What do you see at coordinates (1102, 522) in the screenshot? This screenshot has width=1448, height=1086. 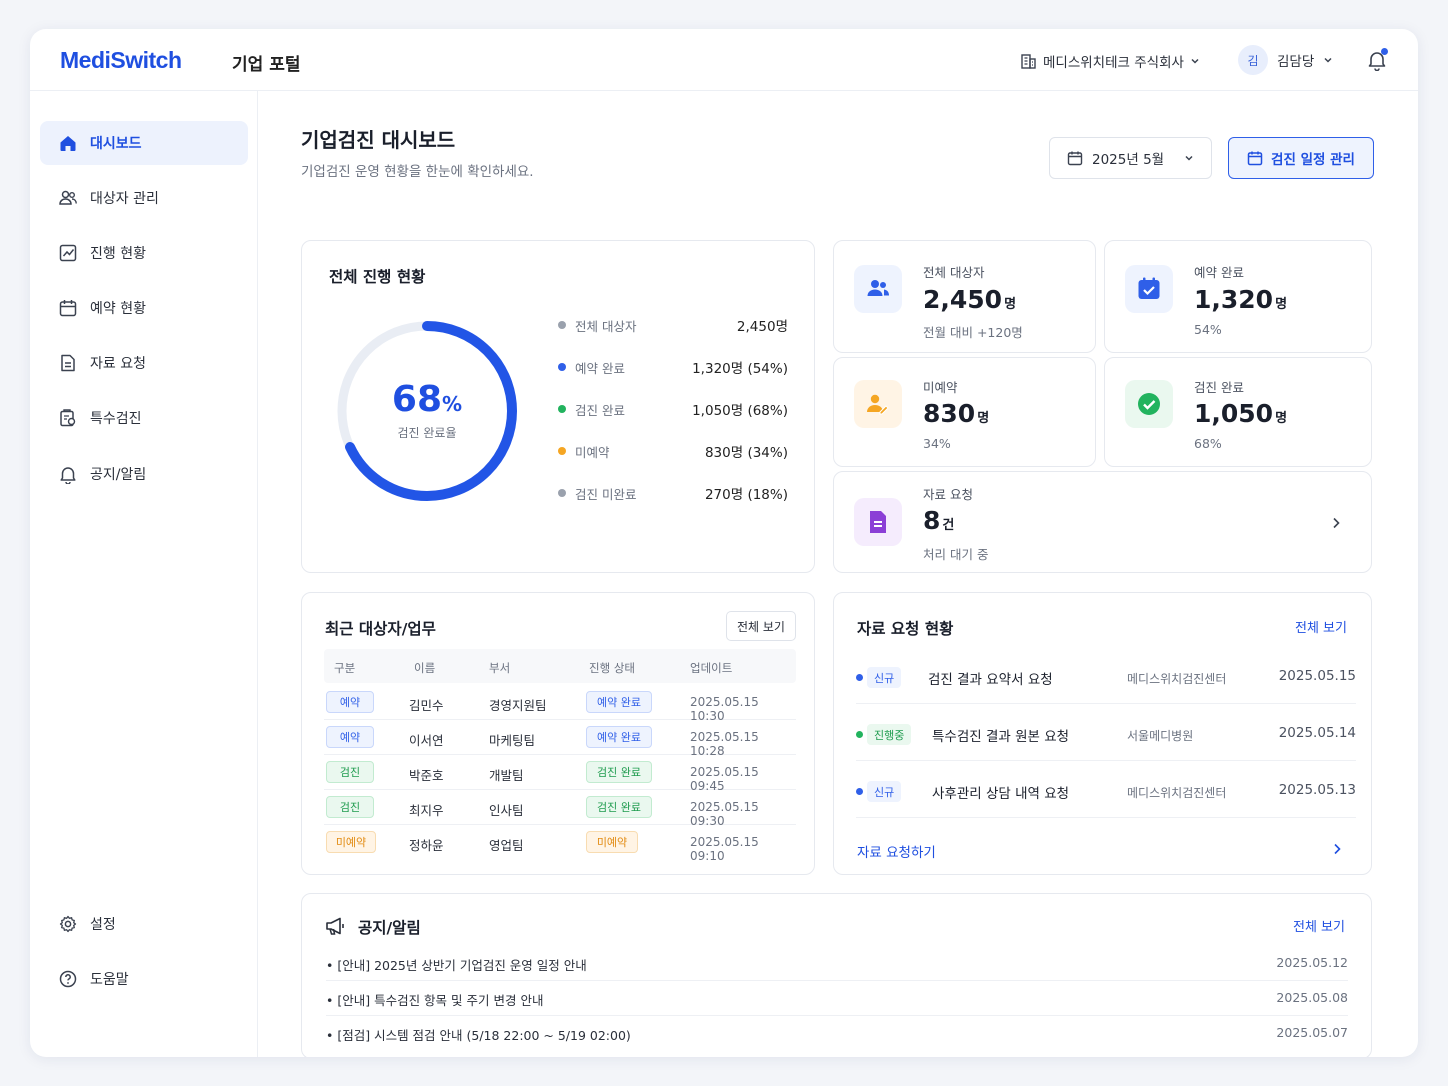 I see `stat-card-requests: 자료 요청 8건 처리 대기 중` at bounding box center [1102, 522].